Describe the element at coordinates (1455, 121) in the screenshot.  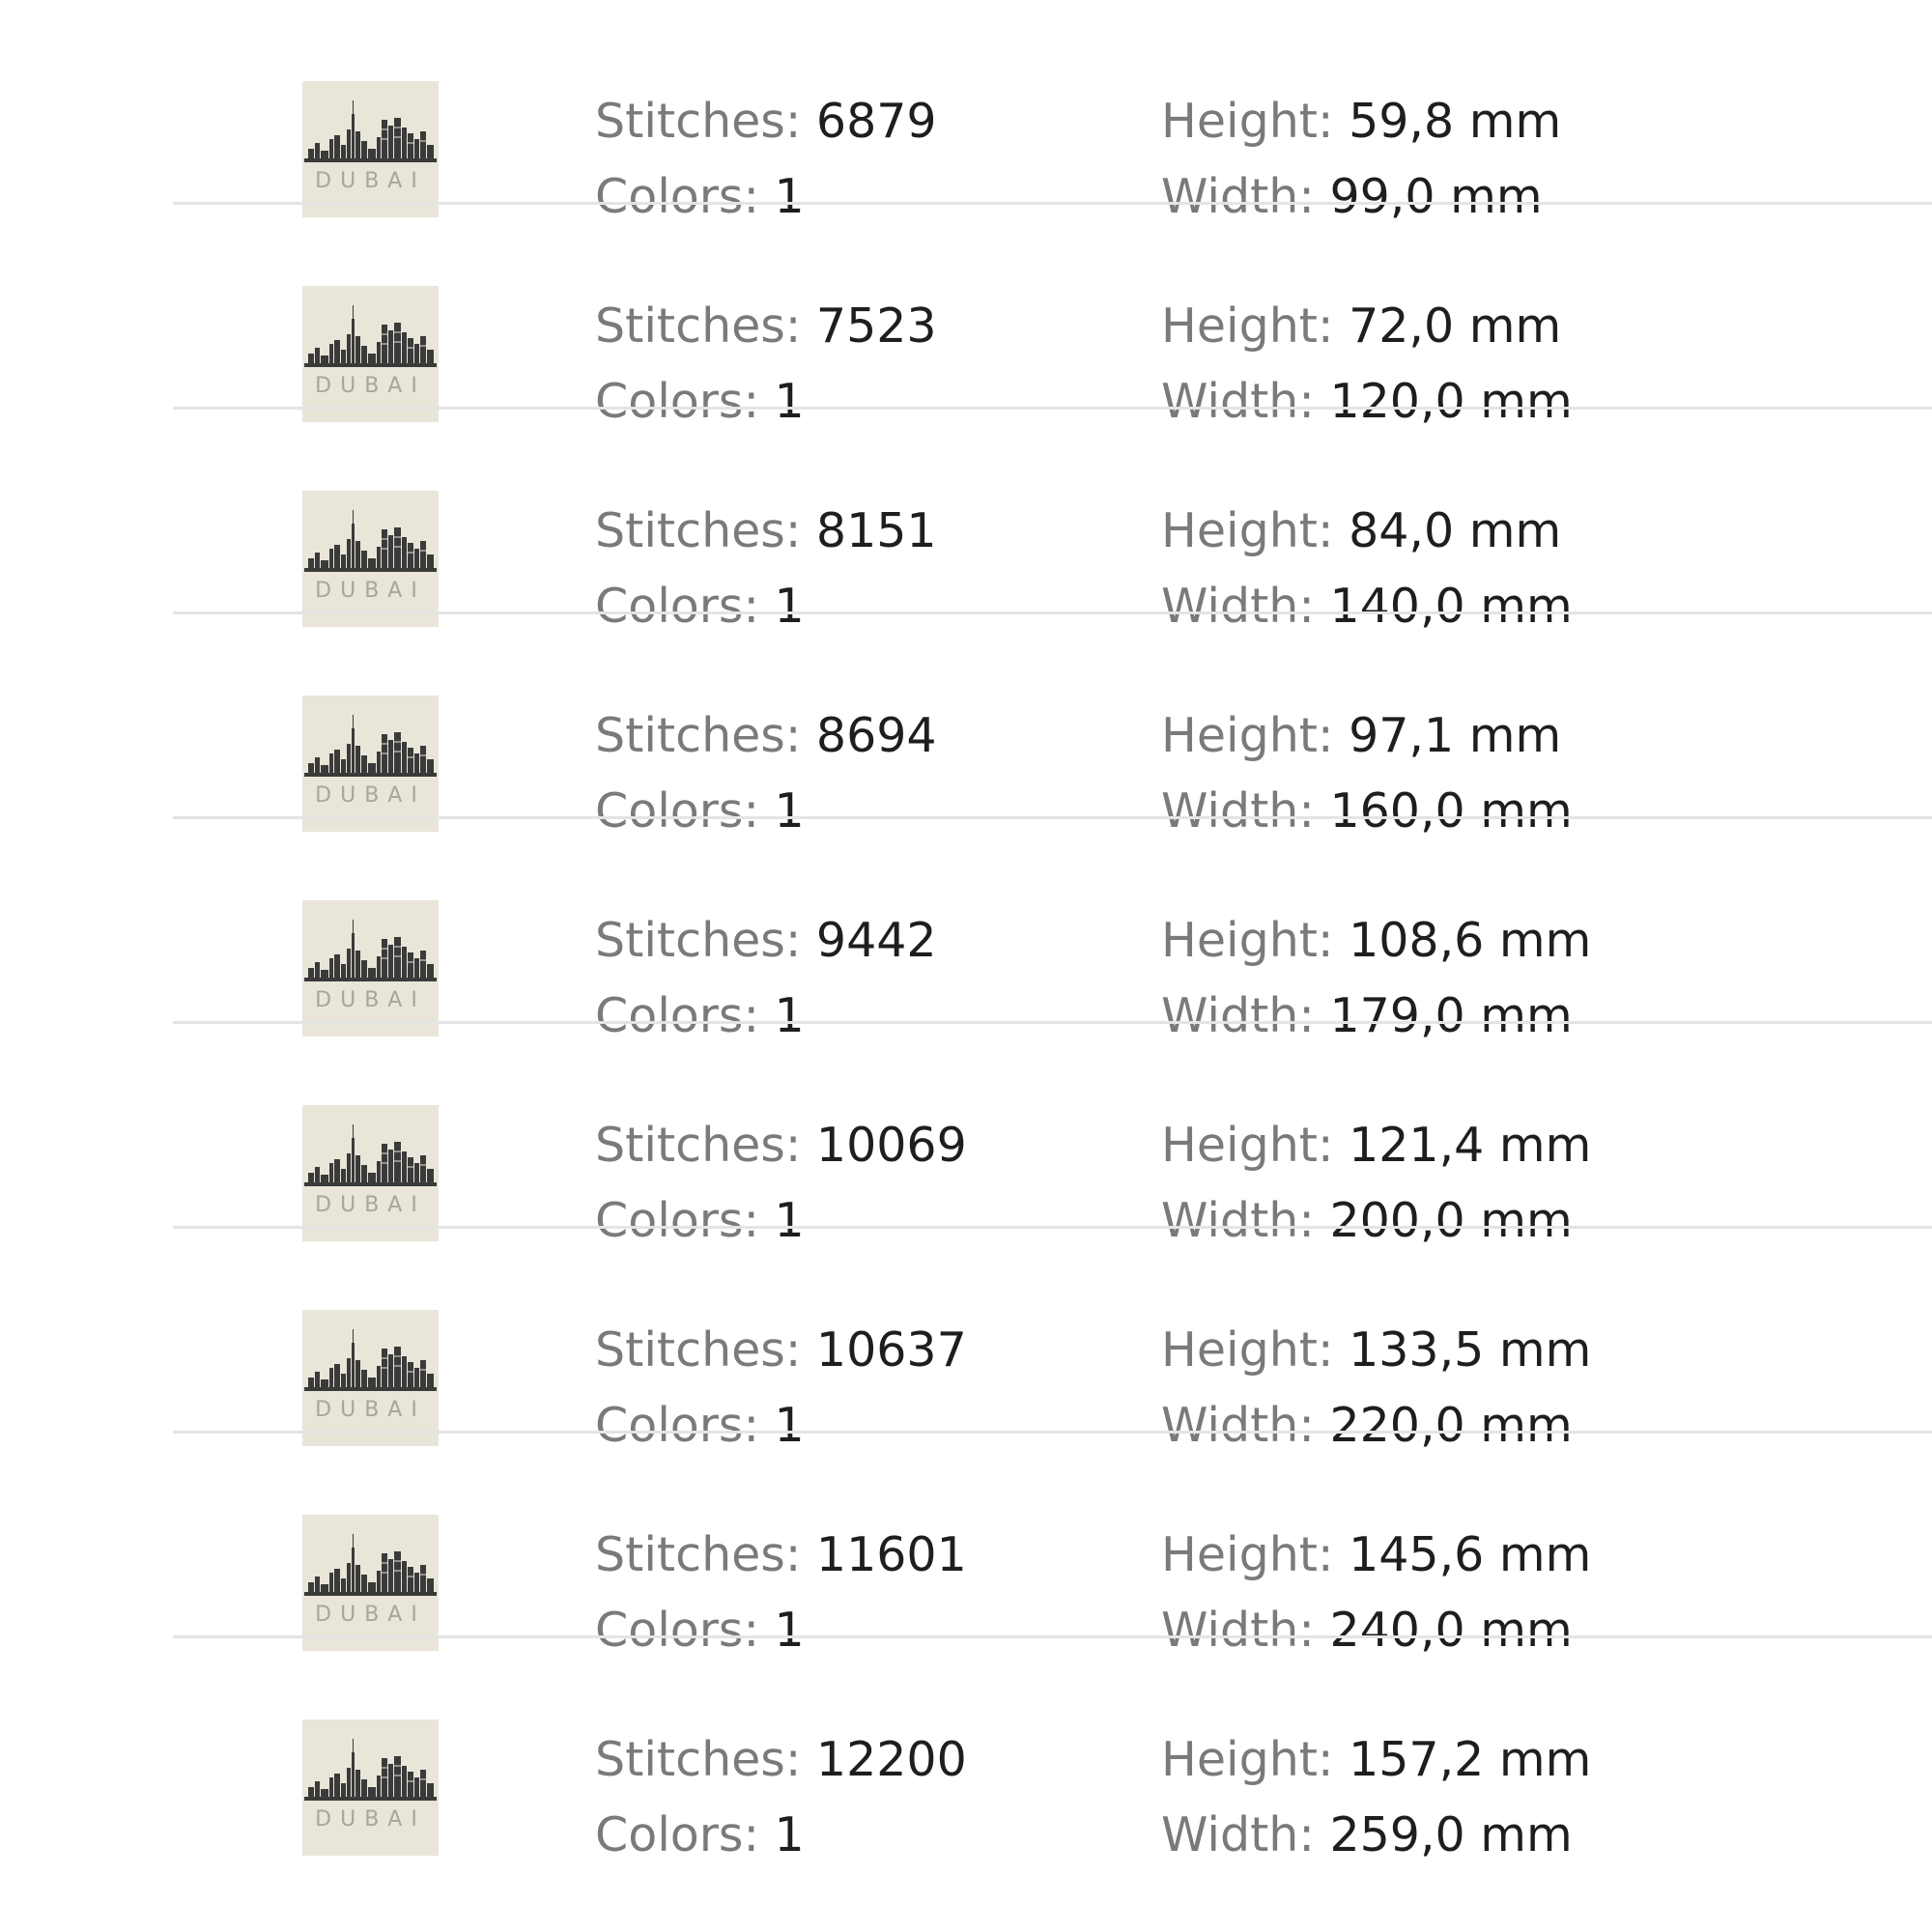
I see `height-value: 59,8 mm` at that location.